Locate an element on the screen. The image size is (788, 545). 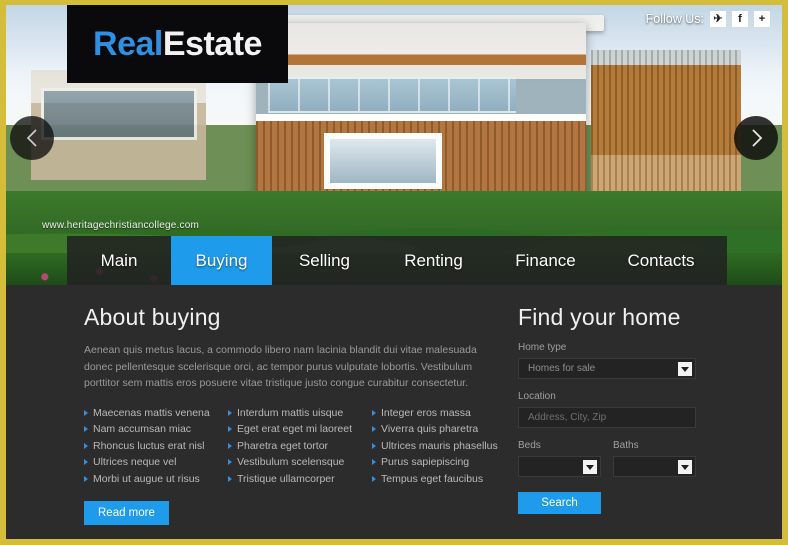
nav-item-renting: Renting is located at coordinates (433, 260).